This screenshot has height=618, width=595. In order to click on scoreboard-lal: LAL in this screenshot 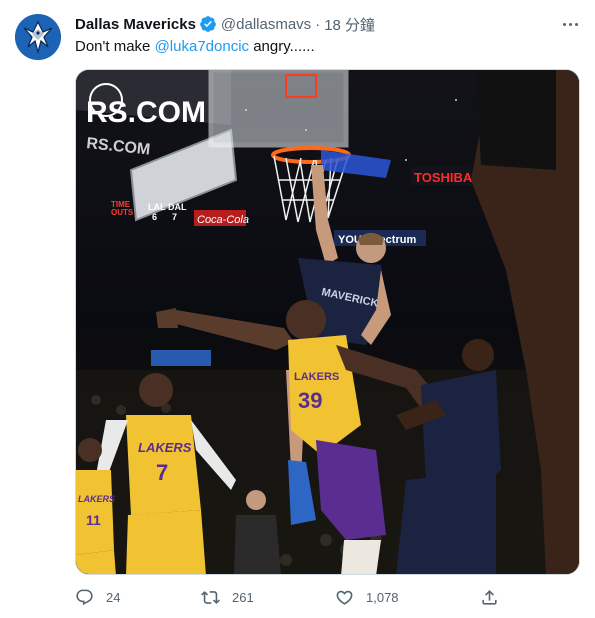, I will do `click(157, 207)`.